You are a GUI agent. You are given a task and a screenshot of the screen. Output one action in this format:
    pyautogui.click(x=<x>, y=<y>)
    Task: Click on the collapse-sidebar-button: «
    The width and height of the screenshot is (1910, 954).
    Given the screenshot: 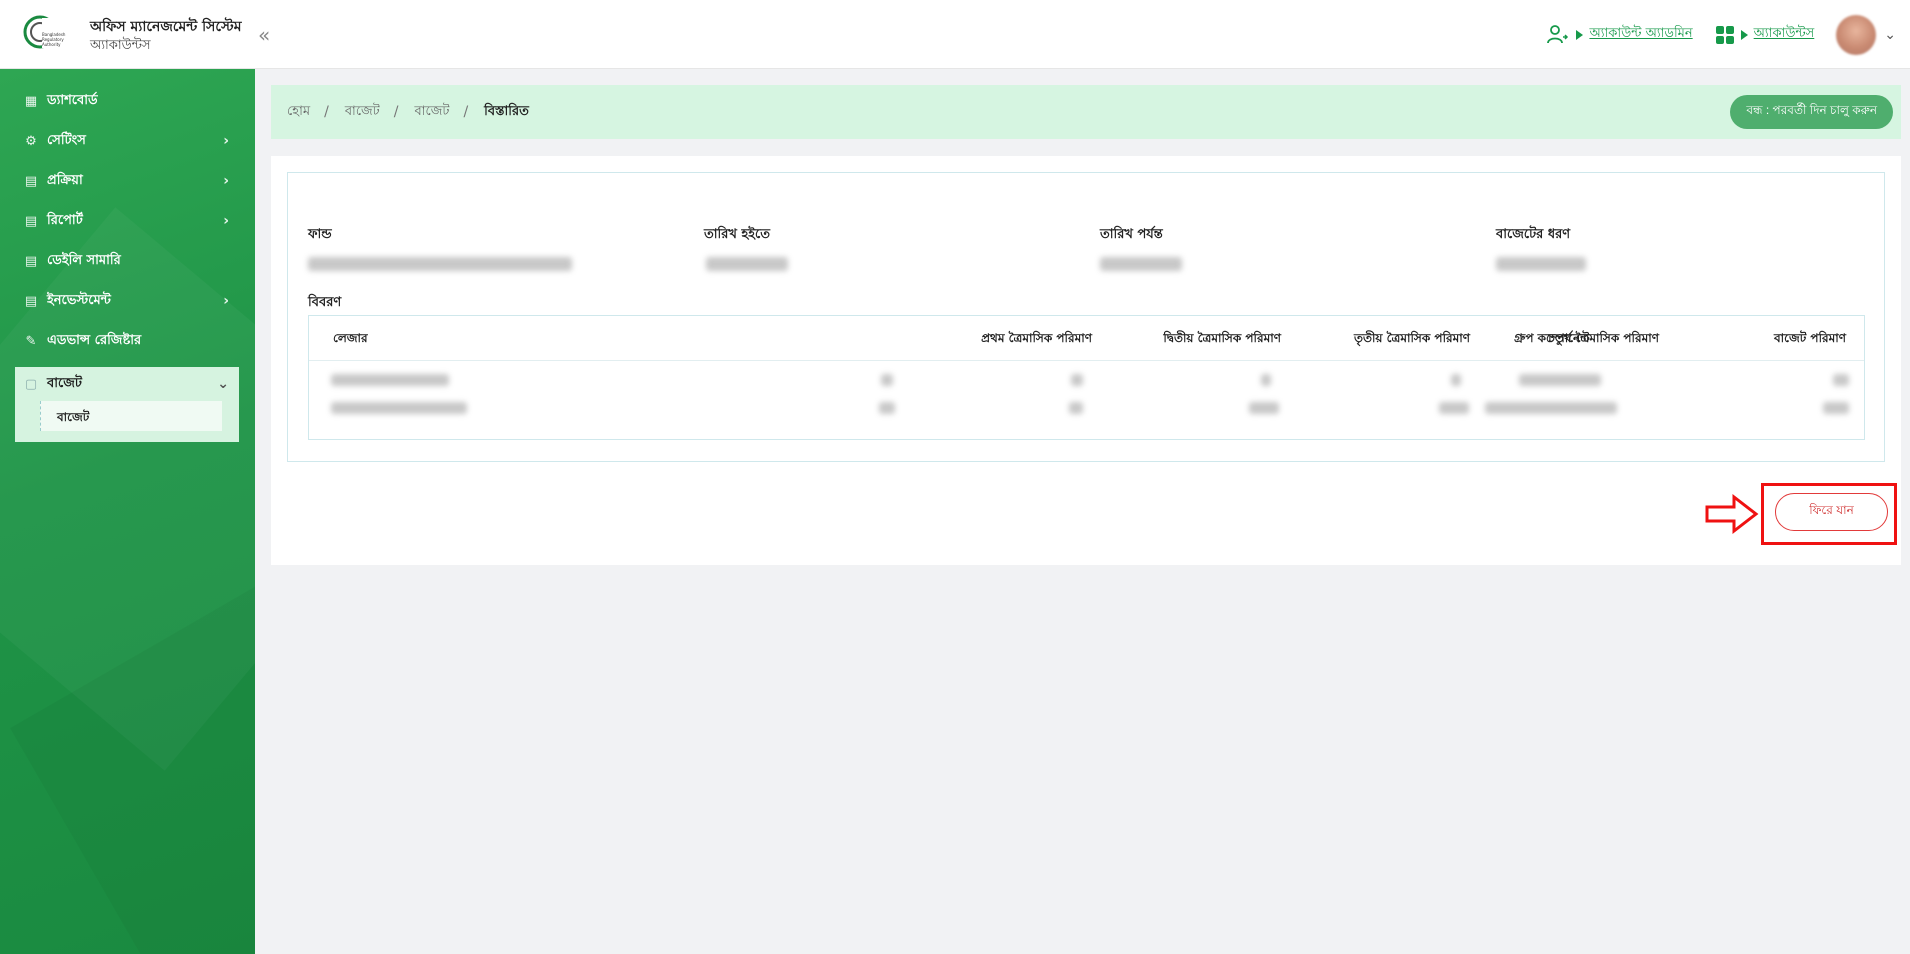 What is the action you would take?
    pyautogui.click(x=264, y=35)
    